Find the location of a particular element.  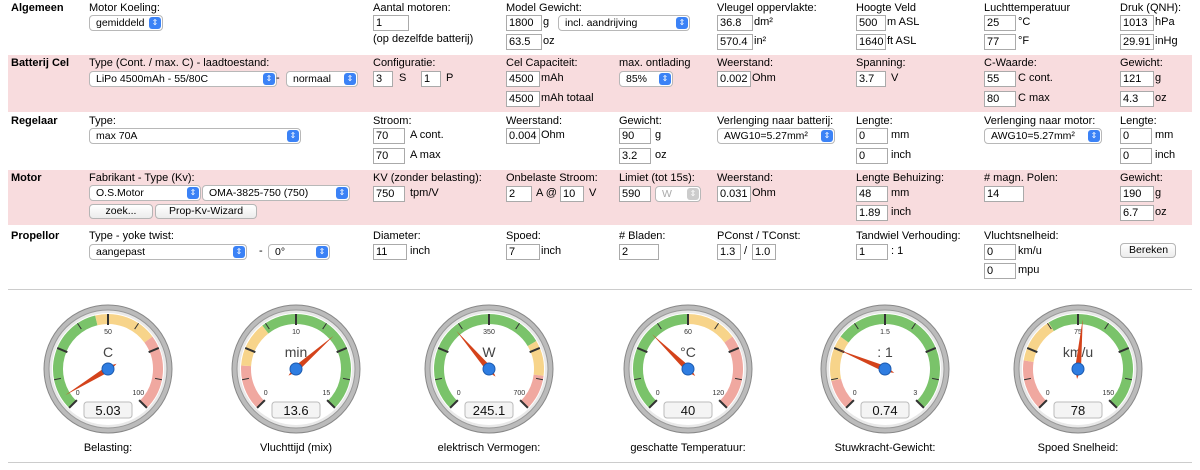

motor-type-select: OMA-3825-750 (750) ⇕ is located at coordinates (276, 193).